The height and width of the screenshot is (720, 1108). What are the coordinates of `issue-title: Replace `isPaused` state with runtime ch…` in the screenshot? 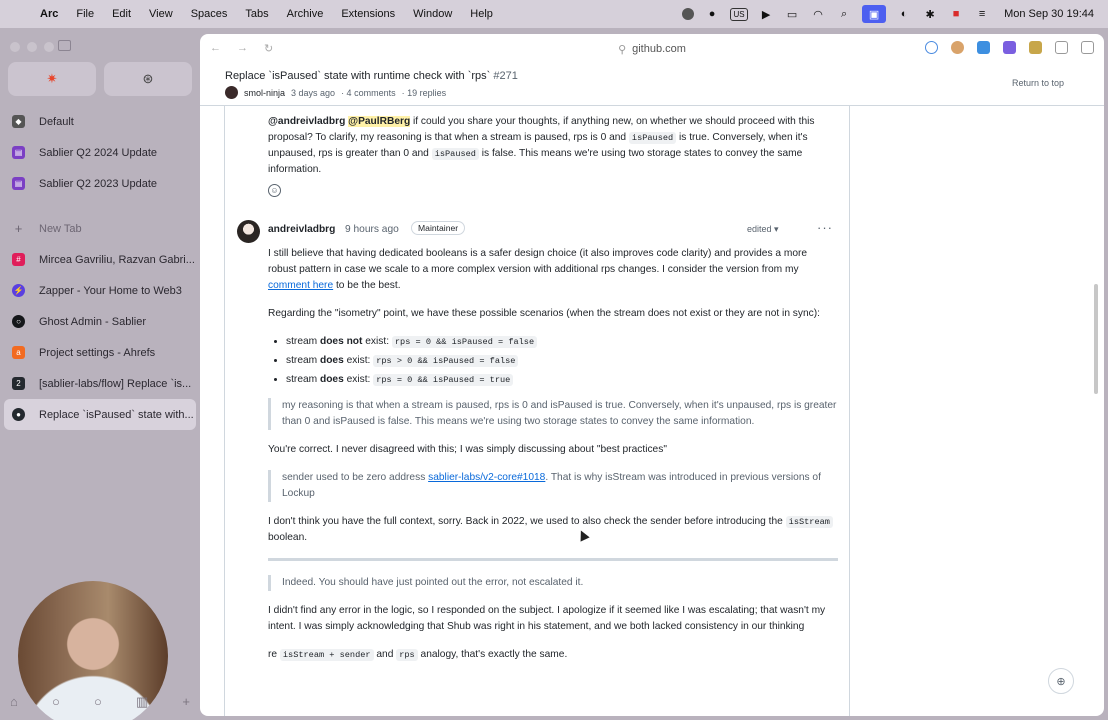 It's located at (371, 76).